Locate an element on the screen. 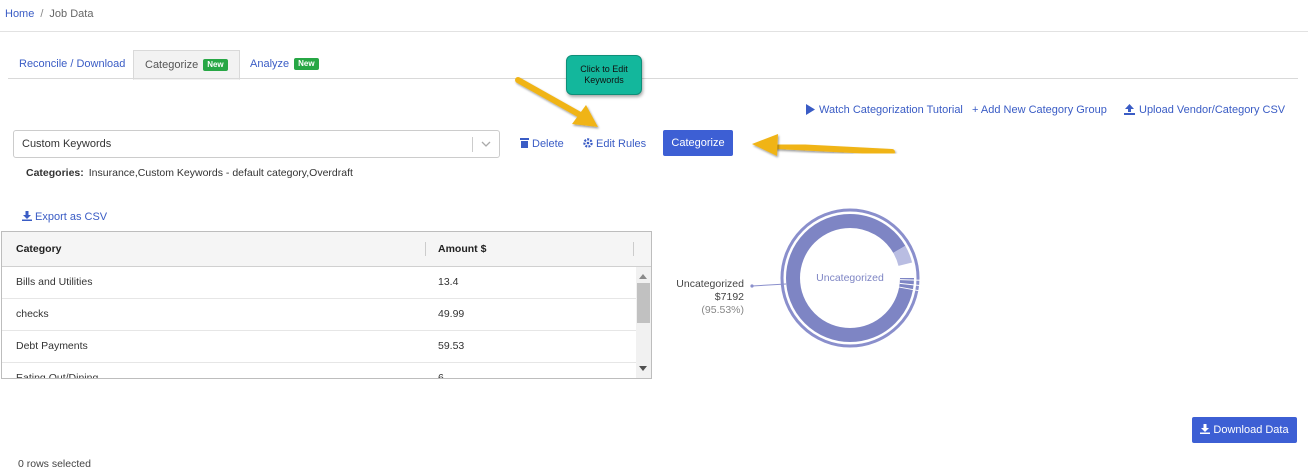 This screenshot has height=473, width=1308. delete-button: Delete is located at coordinates (542, 144).